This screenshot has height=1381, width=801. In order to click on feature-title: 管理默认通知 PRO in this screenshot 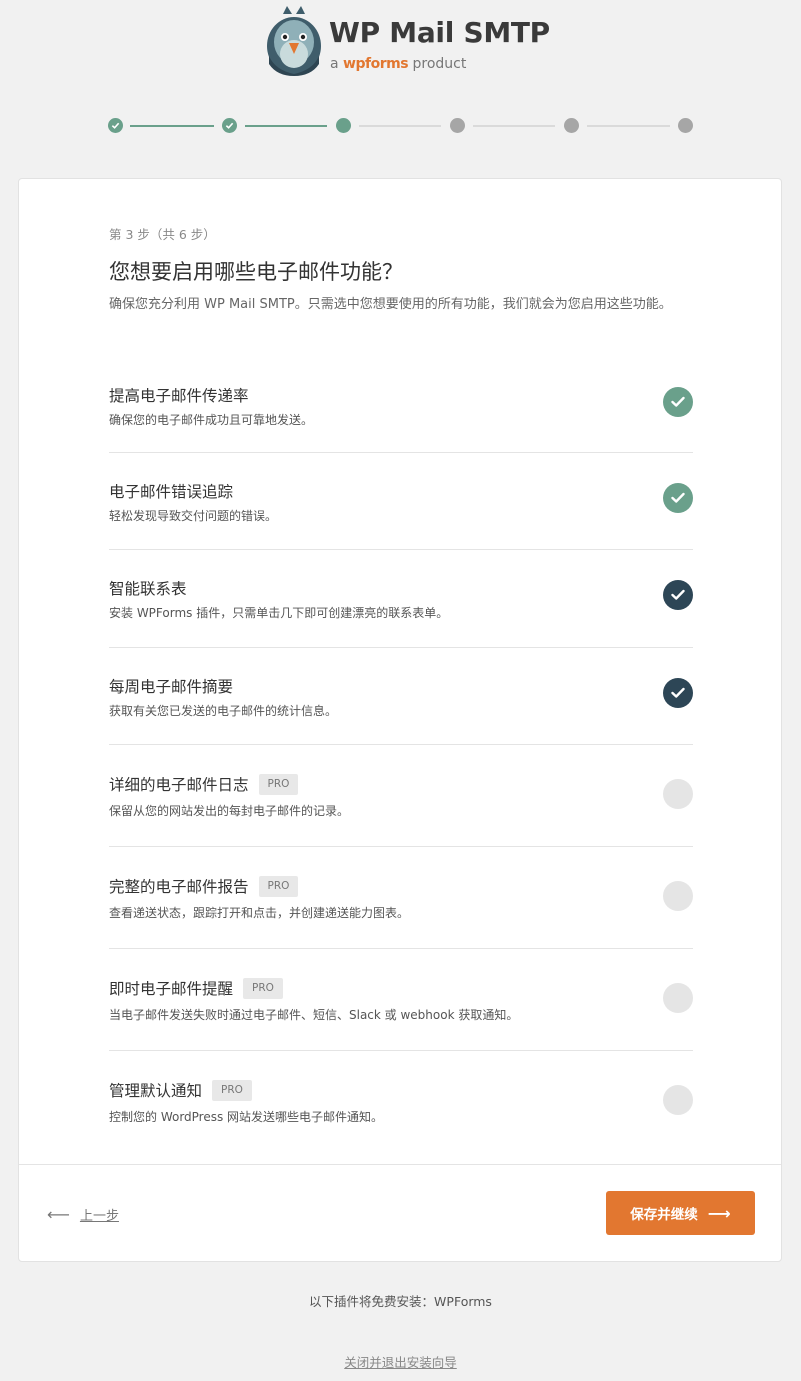, I will do `click(180, 1090)`.